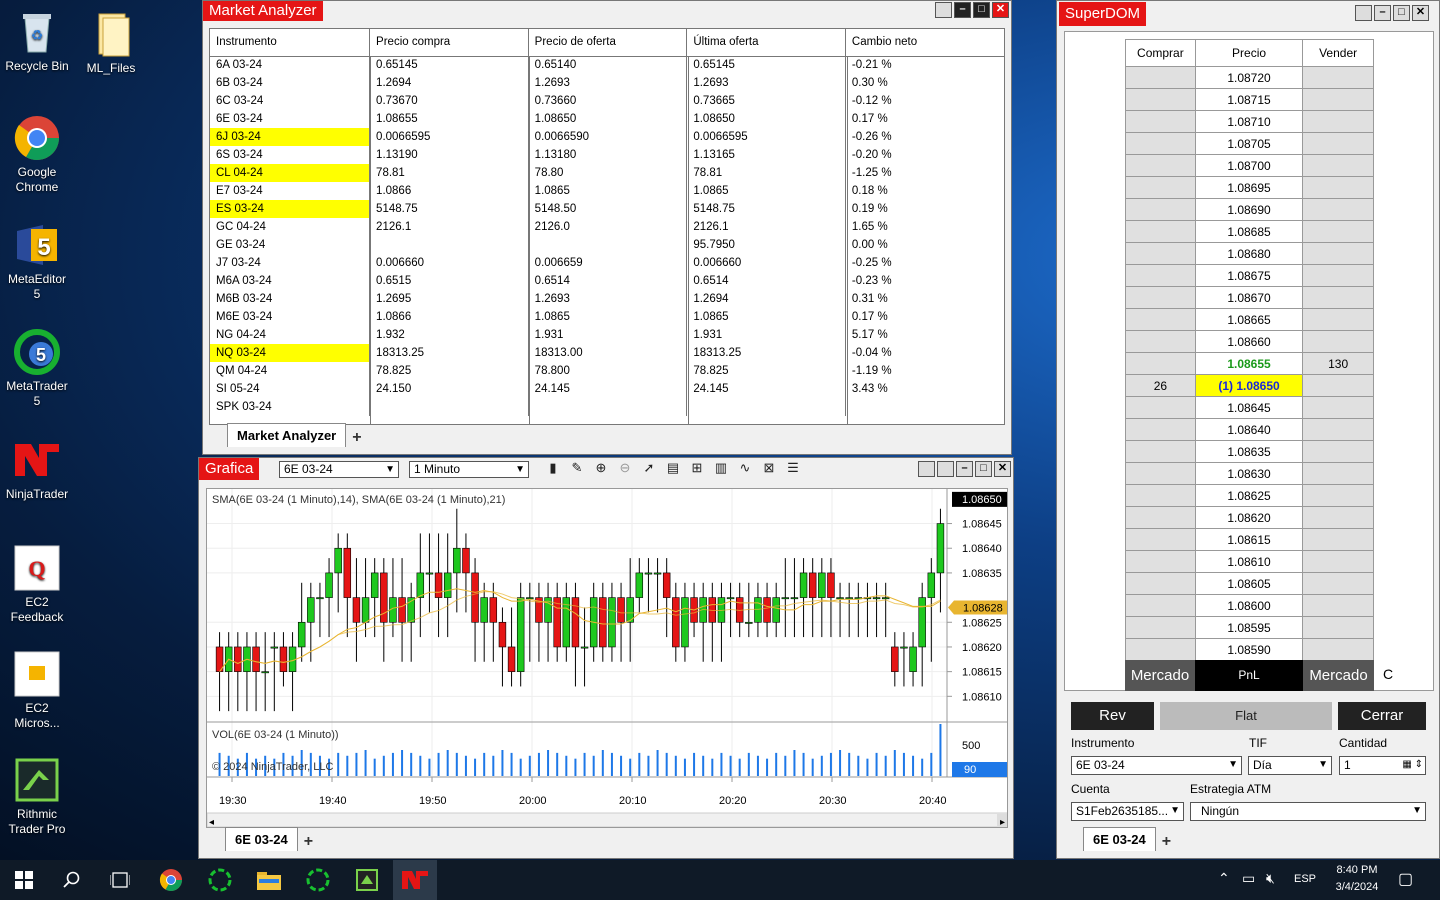 Image resolution: width=1440 pixels, height=900 pixels. I want to click on ladder-row: 1.08705, so click(1249, 143).